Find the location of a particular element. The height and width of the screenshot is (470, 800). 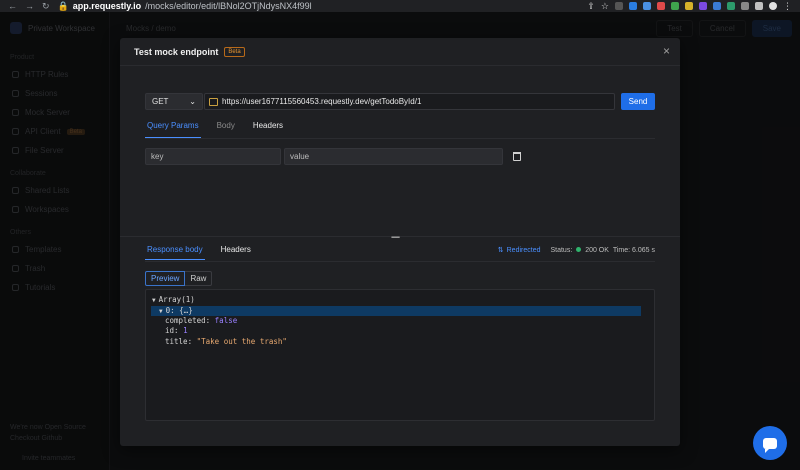

raw-toggle: Raw is located at coordinates (199, 278).